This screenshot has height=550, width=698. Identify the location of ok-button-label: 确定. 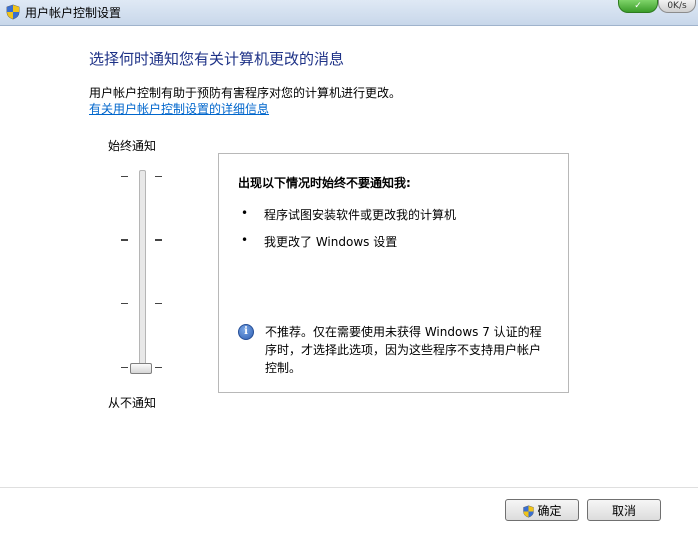
(549, 511).